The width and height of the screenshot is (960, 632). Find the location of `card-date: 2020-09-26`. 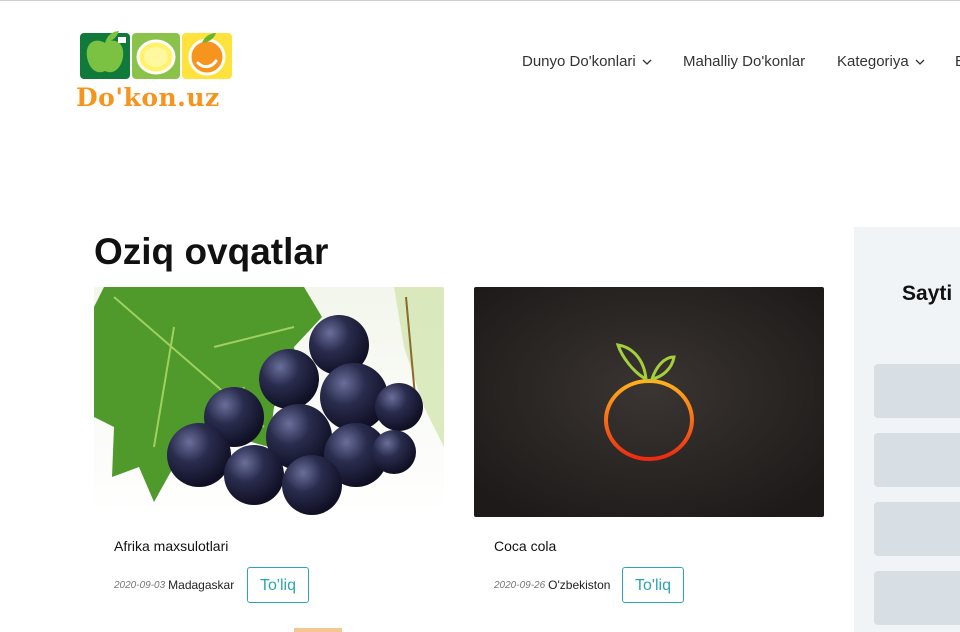

card-date: 2020-09-26 is located at coordinates (520, 585).